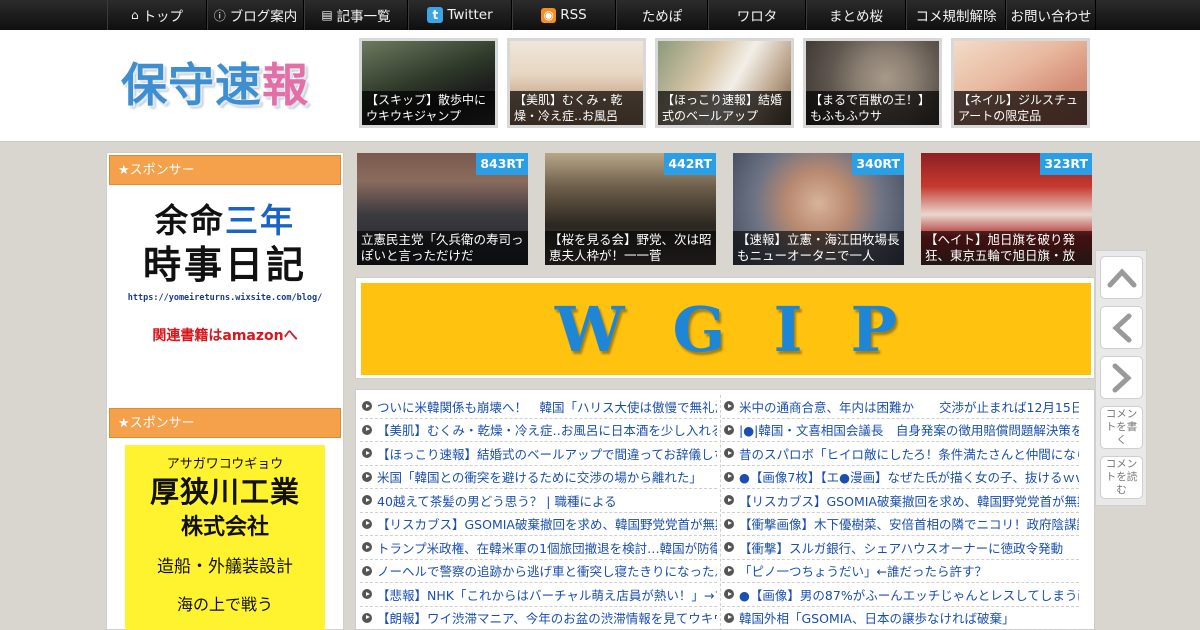 The image size is (1200, 630). I want to click on header-thumb-1: 【スキップ】散歩中にウキウキジャンプ, so click(428, 83).